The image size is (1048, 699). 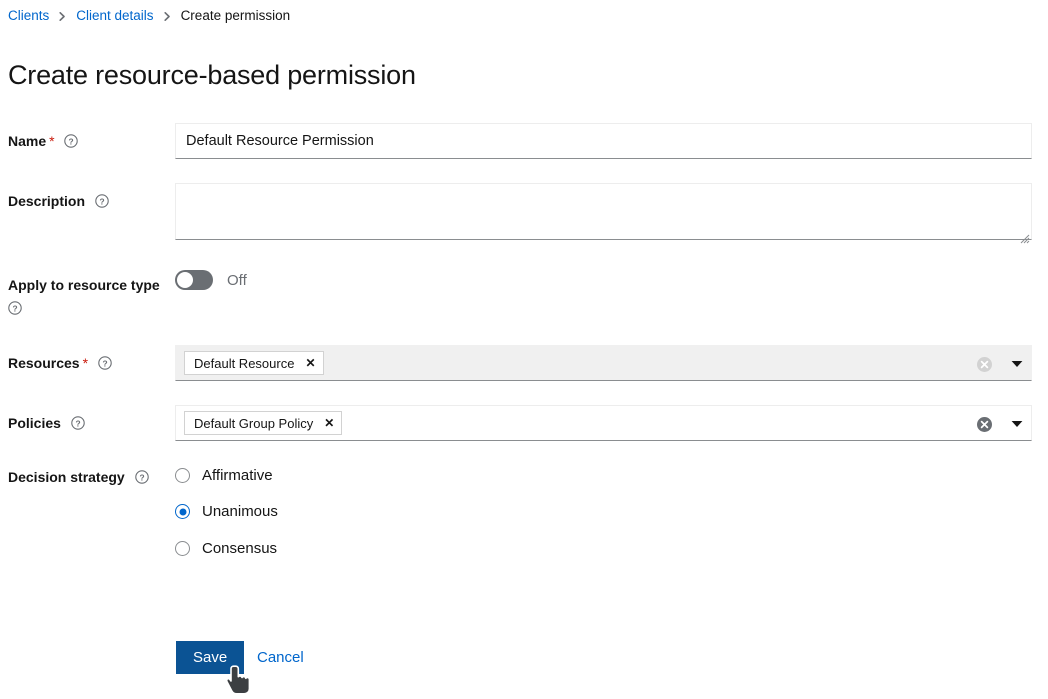 I want to click on page-title: Create resource-based permission, so click(x=212, y=75).